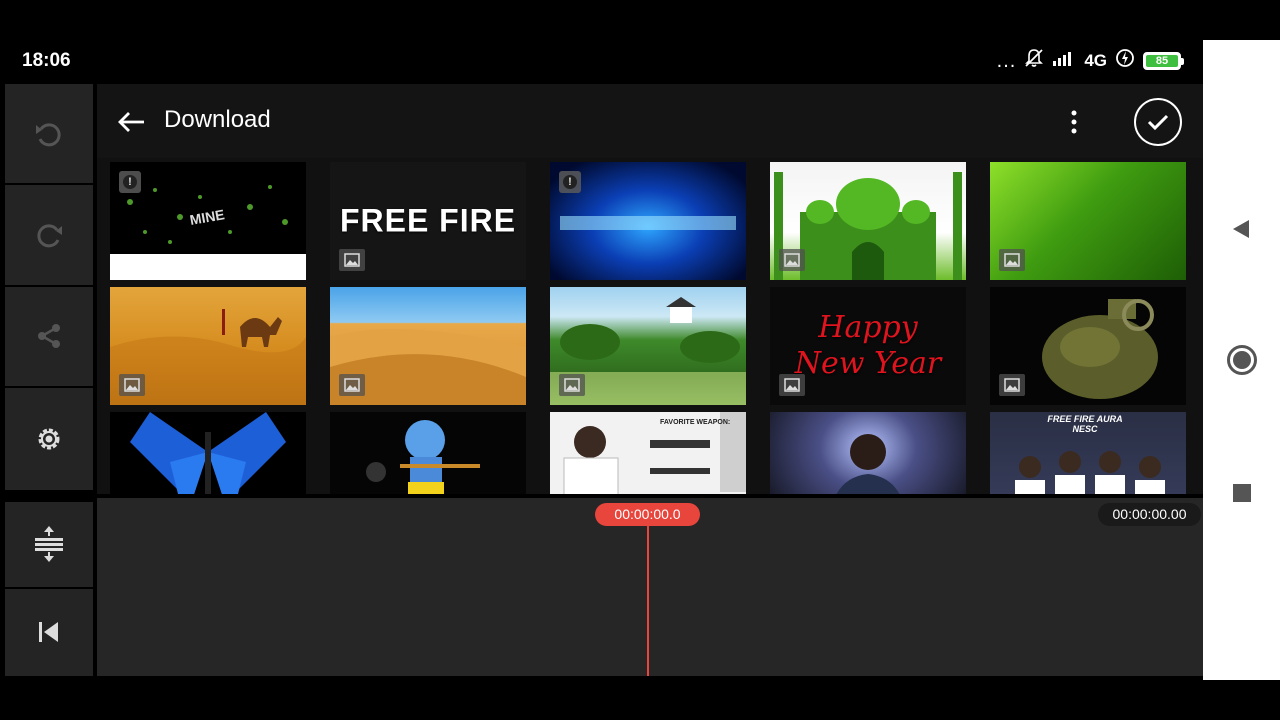  What do you see at coordinates (217, 119) in the screenshot?
I see `folder-title: Download` at bounding box center [217, 119].